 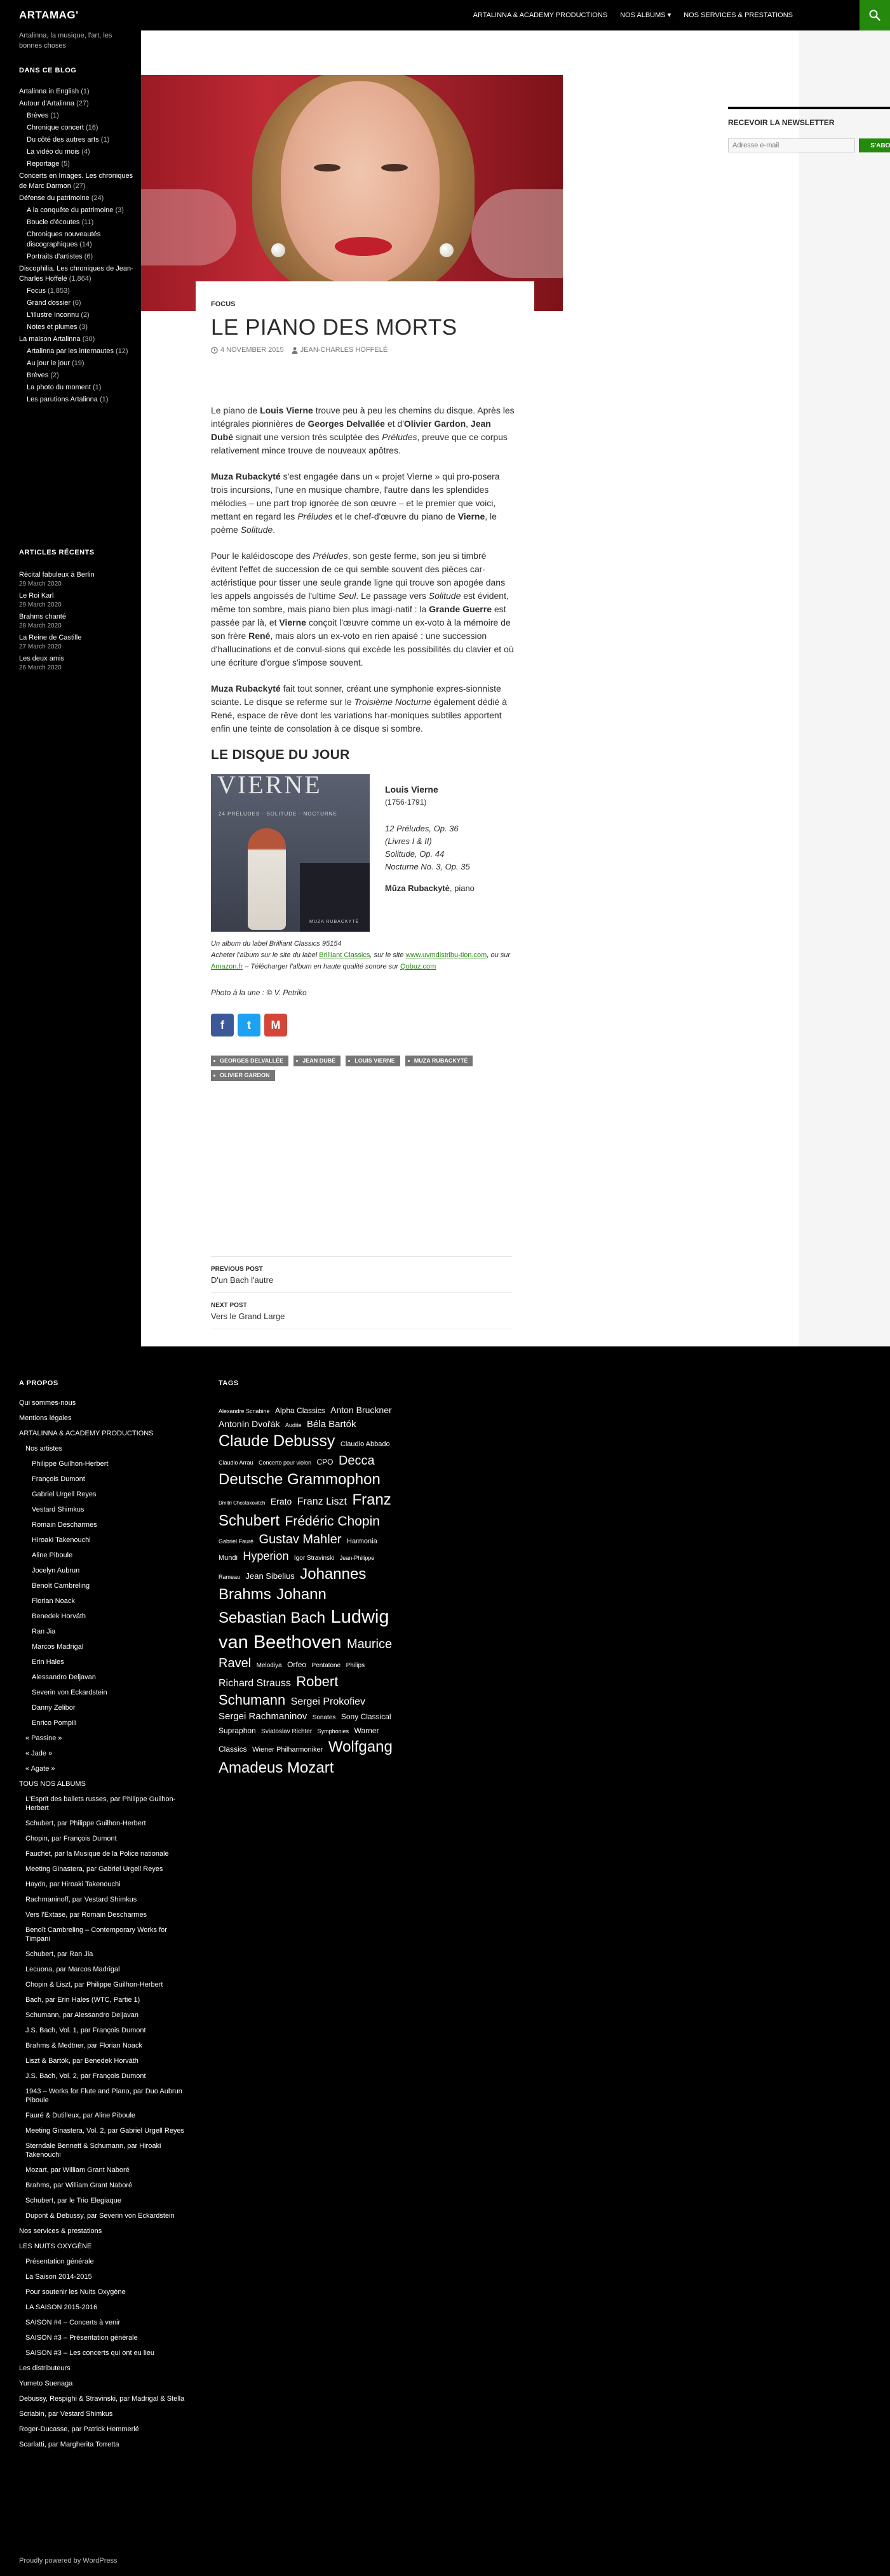 What do you see at coordinates (105, 2429) in the screenshot?
I see `footer-menu-item: Roger-Ducasse, par Patrick Hemmerlé` at bounding box center [105, 2429].